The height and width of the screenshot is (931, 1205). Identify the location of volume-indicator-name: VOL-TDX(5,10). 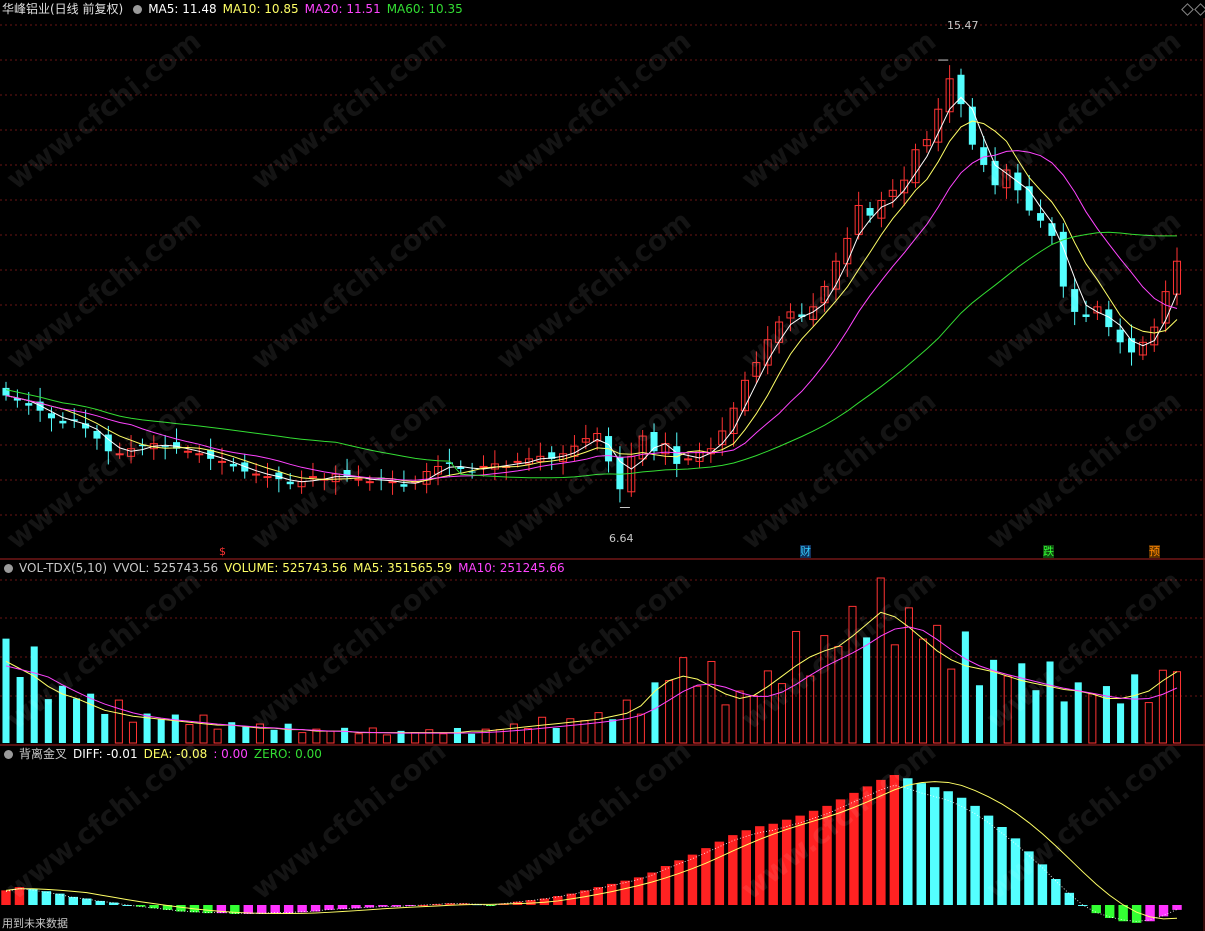
(63, 568).